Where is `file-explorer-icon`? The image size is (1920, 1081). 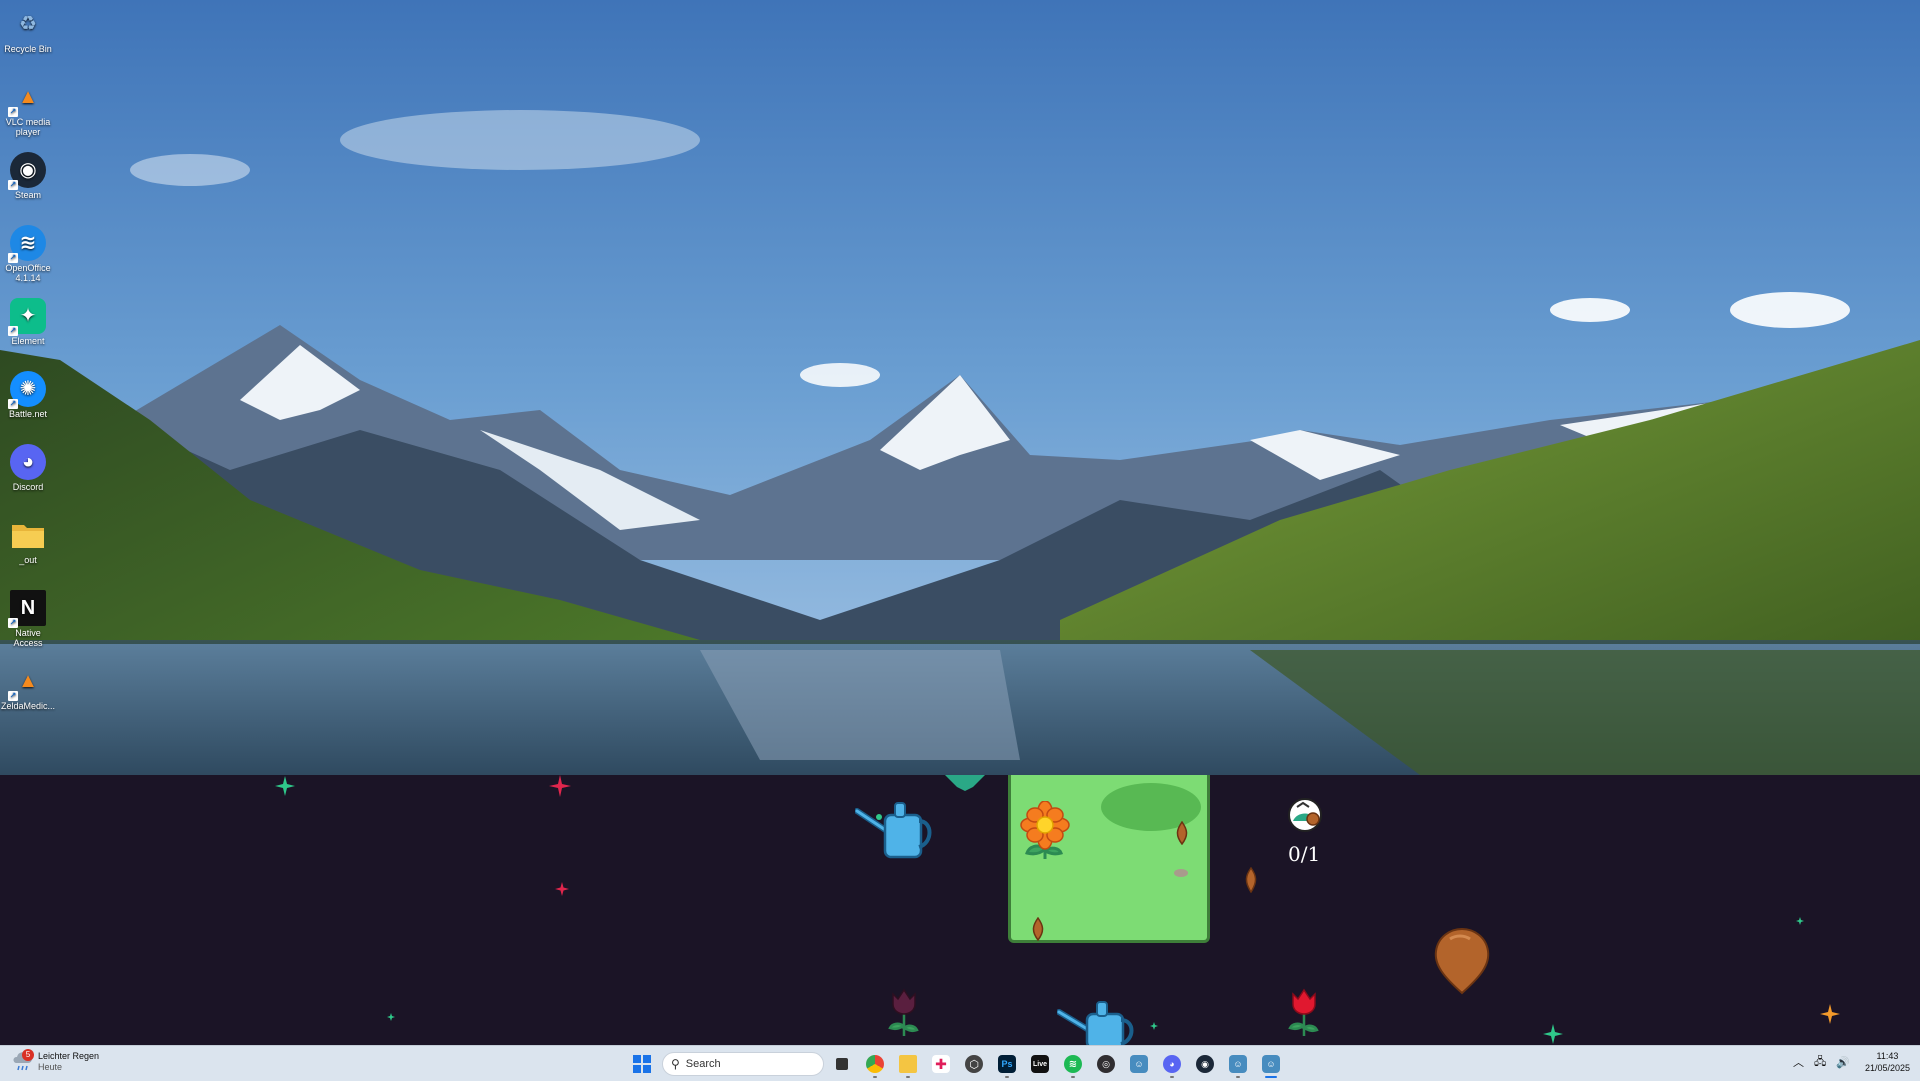
file-explorer-icon is located at coordinates (908, 1064).